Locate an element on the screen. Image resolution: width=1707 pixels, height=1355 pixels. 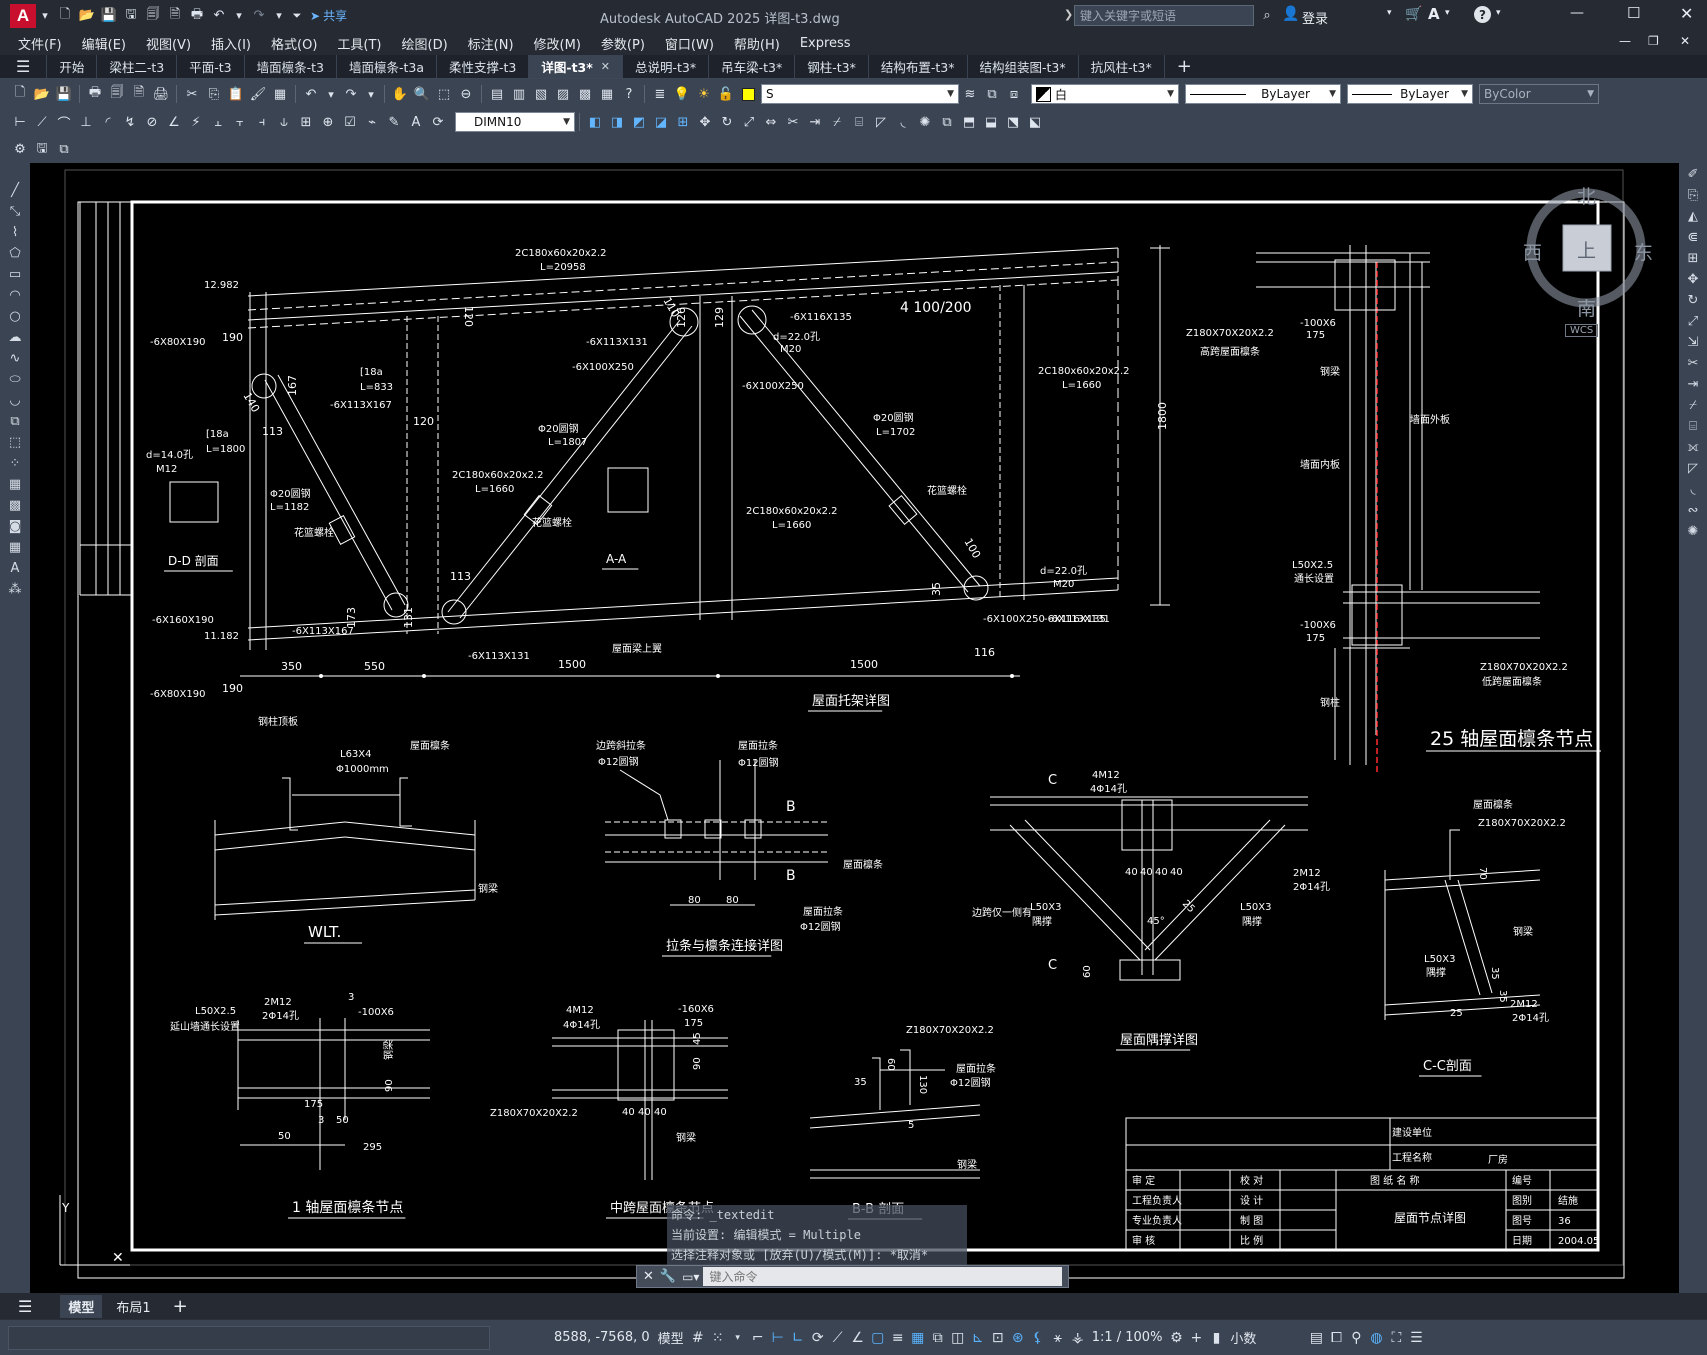
trim-side-icon: ✂ is located at coordinates (1693, 363).